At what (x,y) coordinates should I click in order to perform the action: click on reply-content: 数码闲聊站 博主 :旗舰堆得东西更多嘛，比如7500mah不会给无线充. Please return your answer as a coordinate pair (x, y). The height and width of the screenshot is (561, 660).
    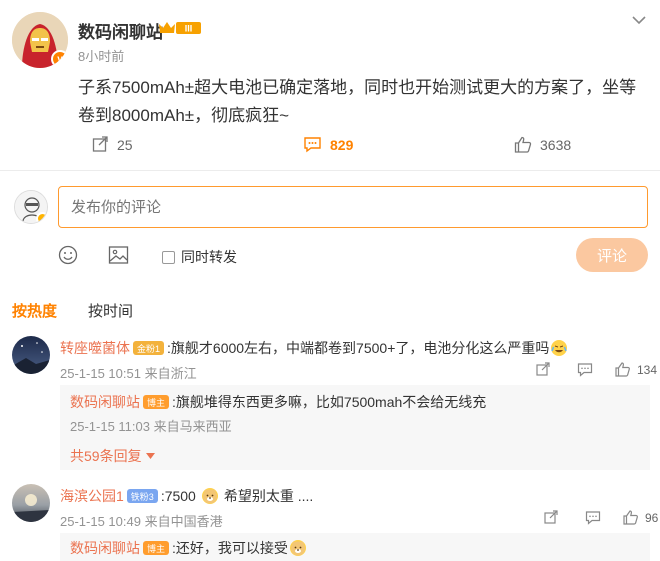
    Looking at the image, I should click on (278, 402).